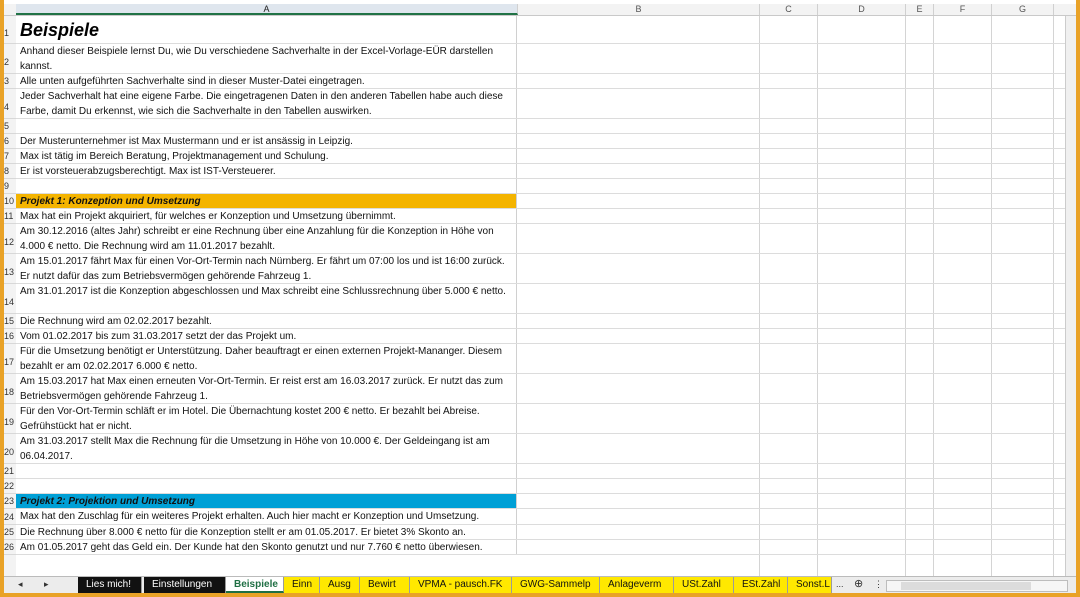 The width and height of the screenshot is (1080, 597). Describe the element at coordinates (20, 584) in the screenshot. I see `tab-scroll-left-icon: ◂` at that location.